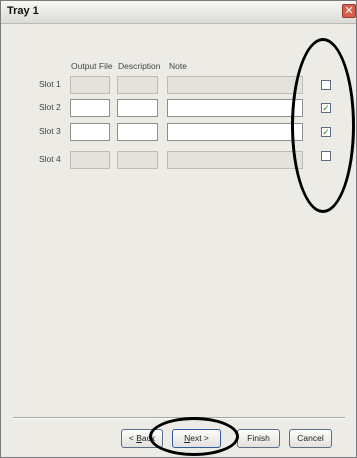 The width and height of the screenshot is (357, 458). I want to click on slot-4-output-file-field, so click(90, 160).